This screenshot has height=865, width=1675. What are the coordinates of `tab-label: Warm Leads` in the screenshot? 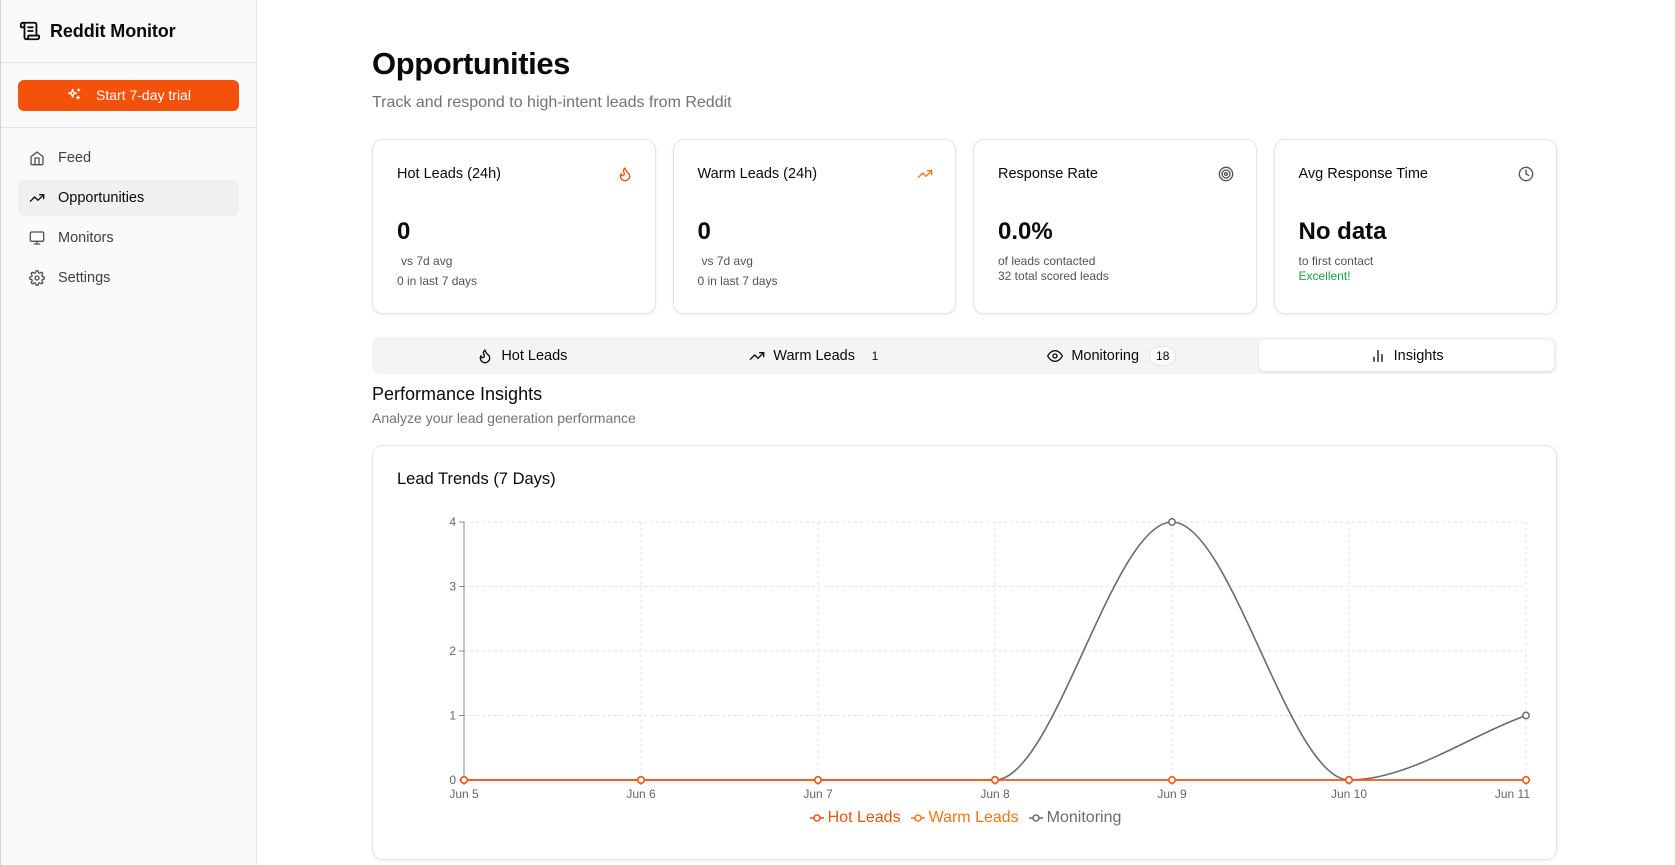 It's located at (814, 355).